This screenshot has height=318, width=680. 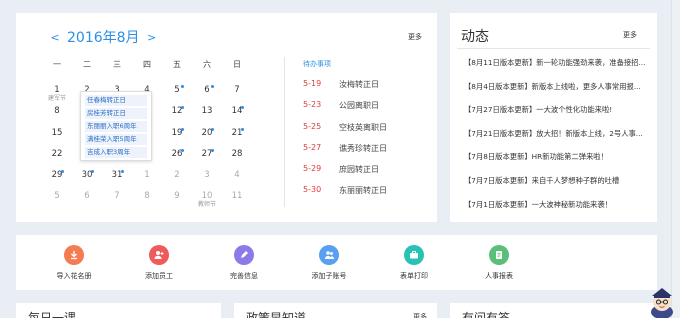 What do you see at coordinates (87, 64) in the screenshot?
I see `weekday-label: 二` at bounding box center [87, 64].